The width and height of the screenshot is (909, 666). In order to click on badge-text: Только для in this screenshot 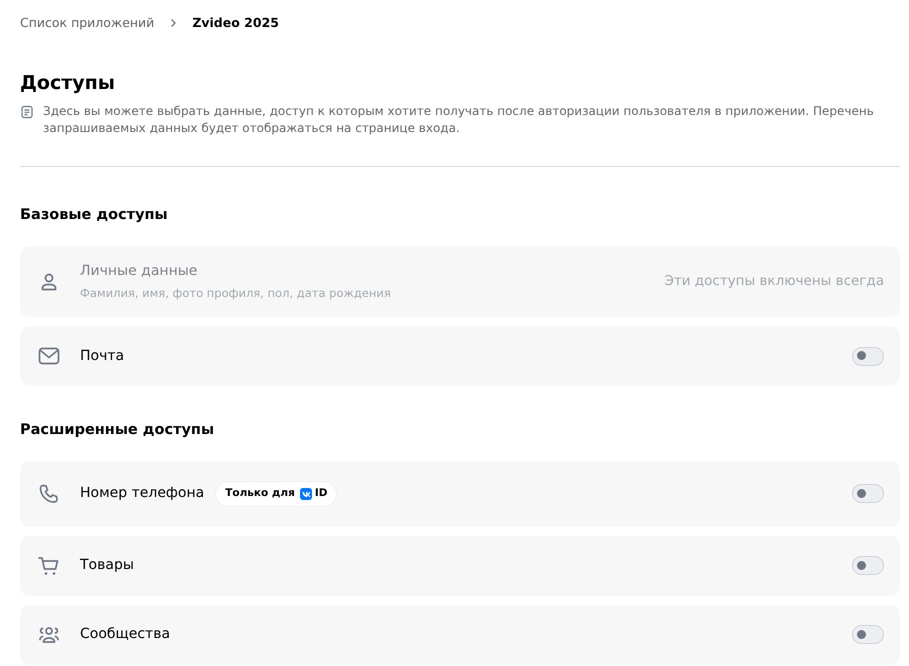, I will do `click(260, 493)`.